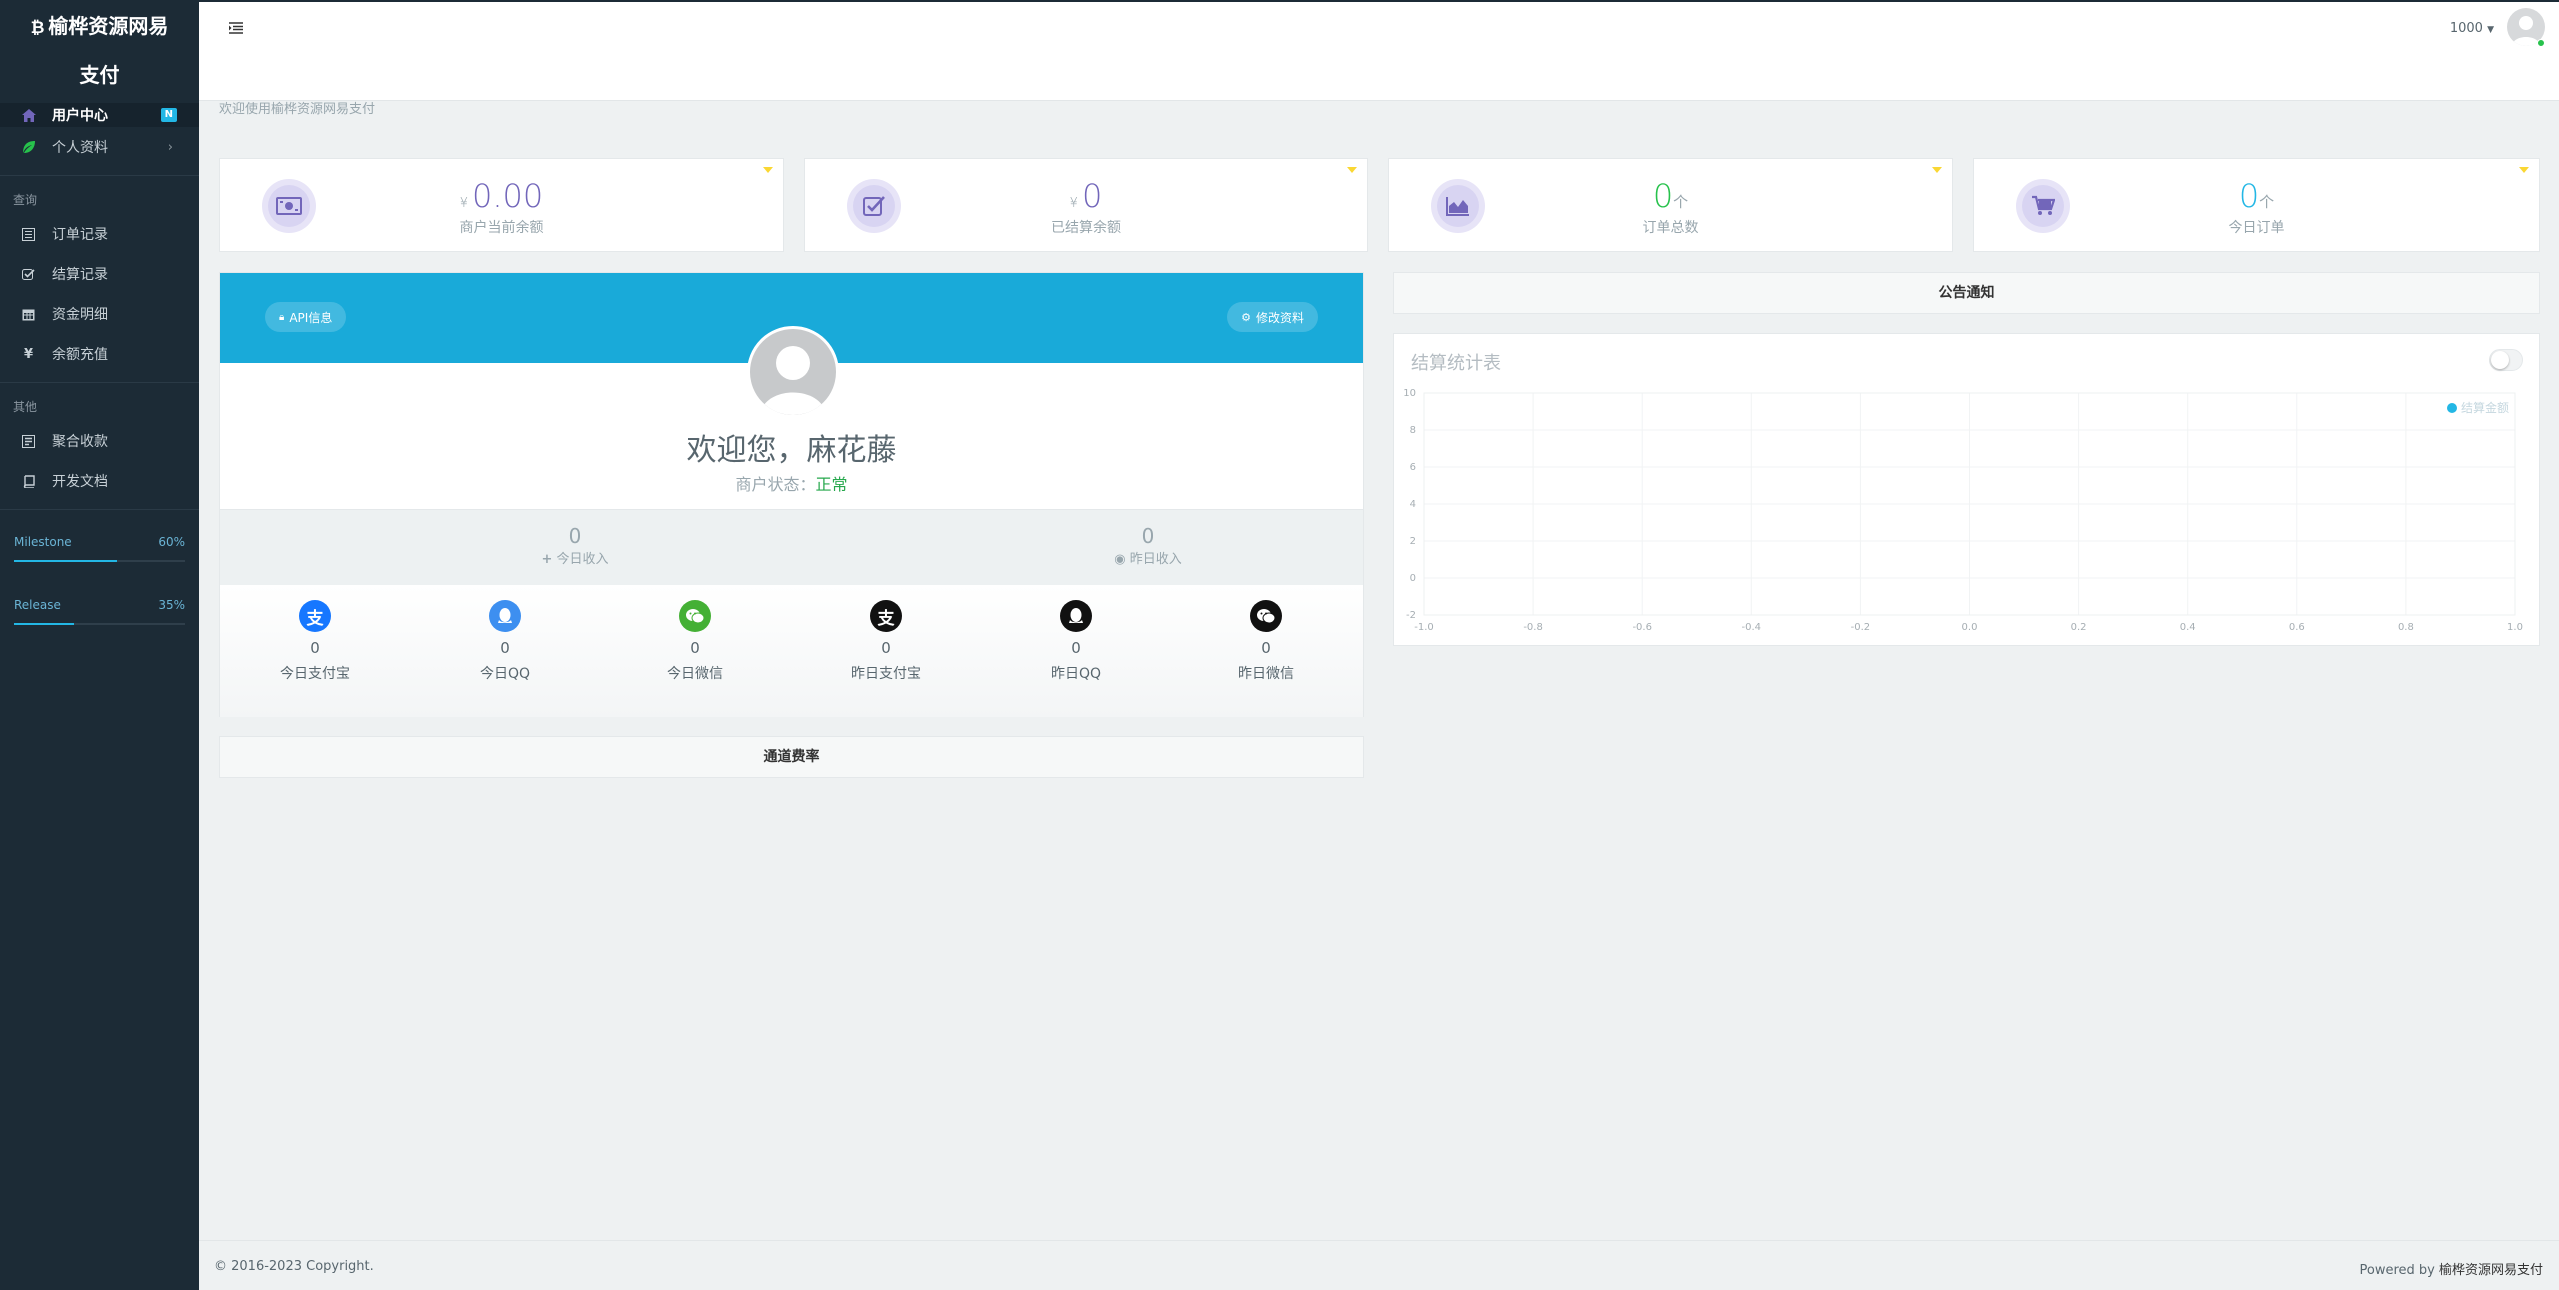 The height and width of the screenshot is (1290, 2559). Describe the element at coordinates (170, 147) in the screenshot. I see `chevron-right-icon: ›` at that location.